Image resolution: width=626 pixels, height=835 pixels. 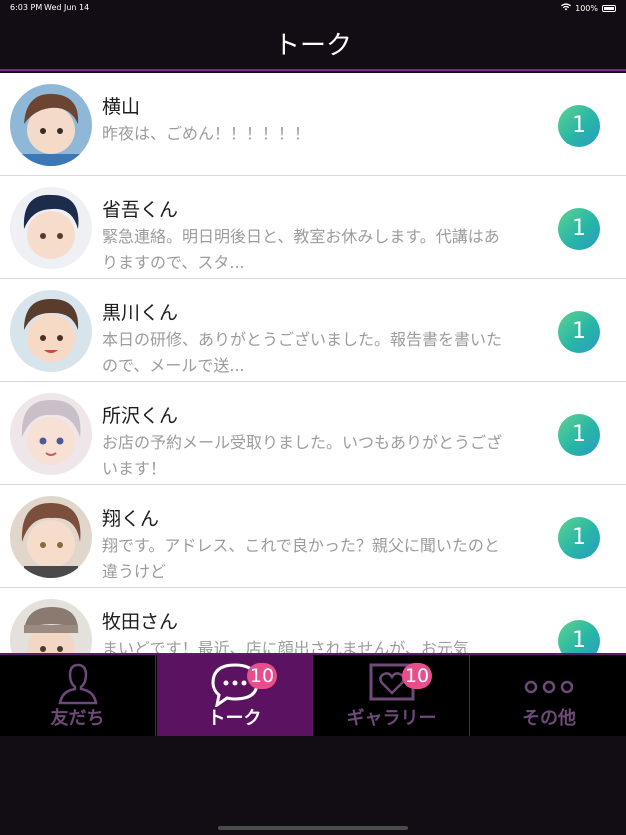 I want to click on page-header: トーク, so click(x=313, y=43).